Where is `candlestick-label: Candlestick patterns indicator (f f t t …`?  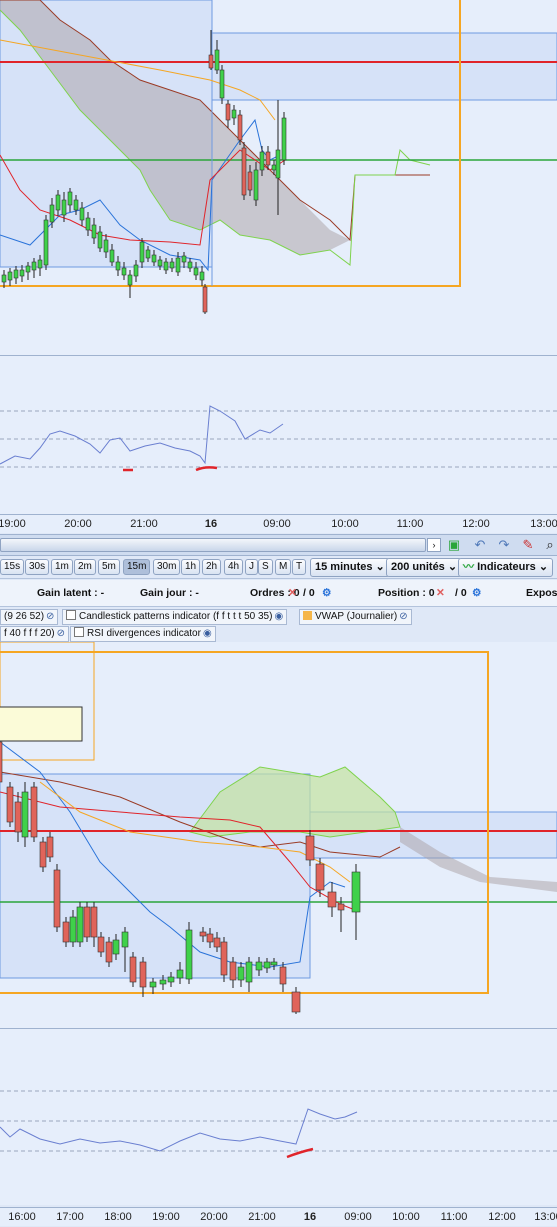 candlestick-label: Candlestick patterns indicator (f f t t … is located at coordinates (176, 616).